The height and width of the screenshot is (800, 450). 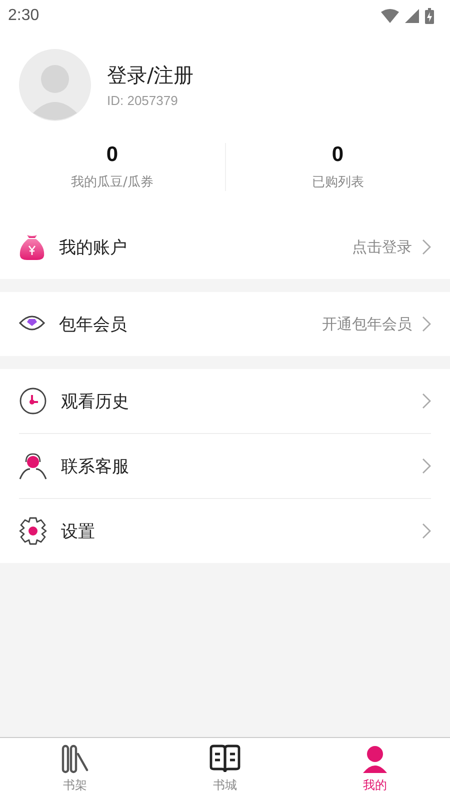 What do you see at coordinates (32, 247) in the screenshot?
I see `money-bag-icon` at bounding box center [32, 247].